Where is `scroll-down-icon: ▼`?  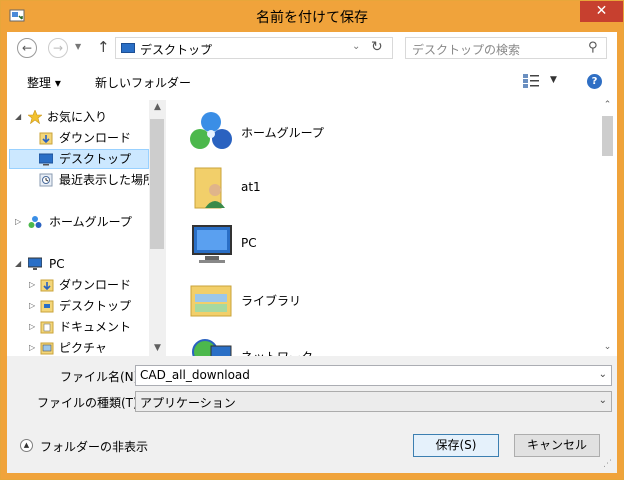 scroll-down-icon: ▼ is located at coordinates (157, 348).